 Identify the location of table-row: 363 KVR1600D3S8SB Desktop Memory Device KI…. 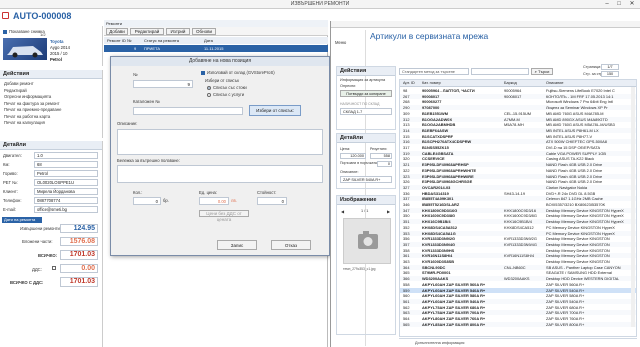
(518, 261).